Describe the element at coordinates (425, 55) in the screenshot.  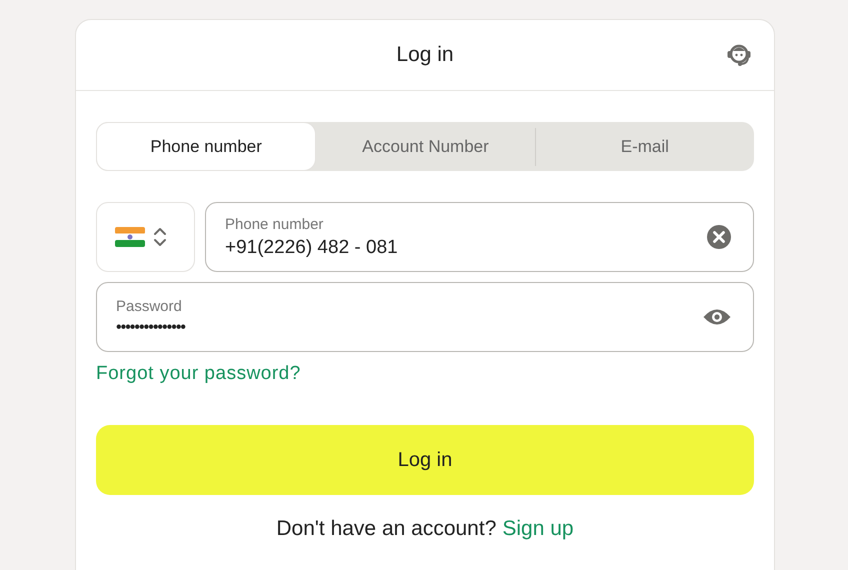
I see `dialog-title: Log in` at that location.